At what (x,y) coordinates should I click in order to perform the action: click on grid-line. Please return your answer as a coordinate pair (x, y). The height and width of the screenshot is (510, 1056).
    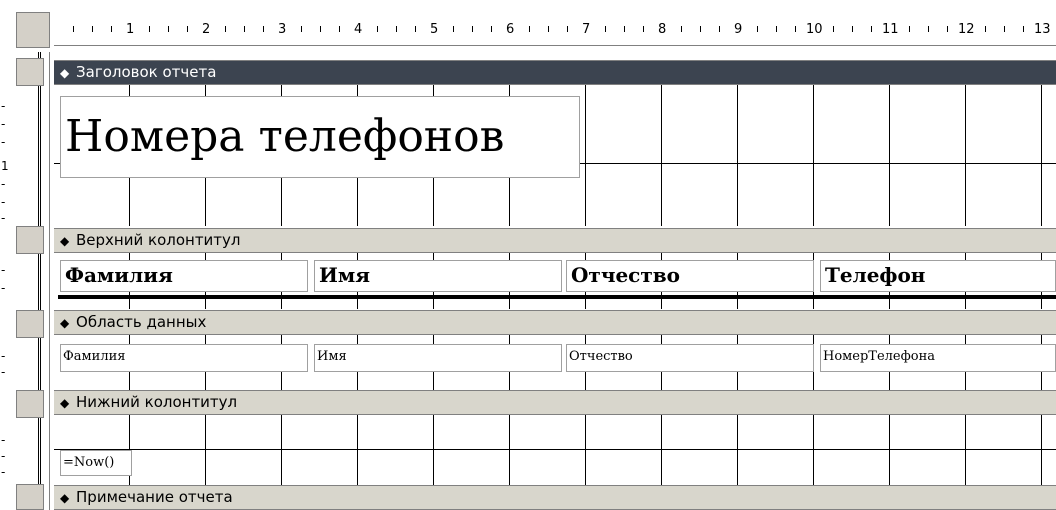
    Looking at the image, I should click on (555, 449).